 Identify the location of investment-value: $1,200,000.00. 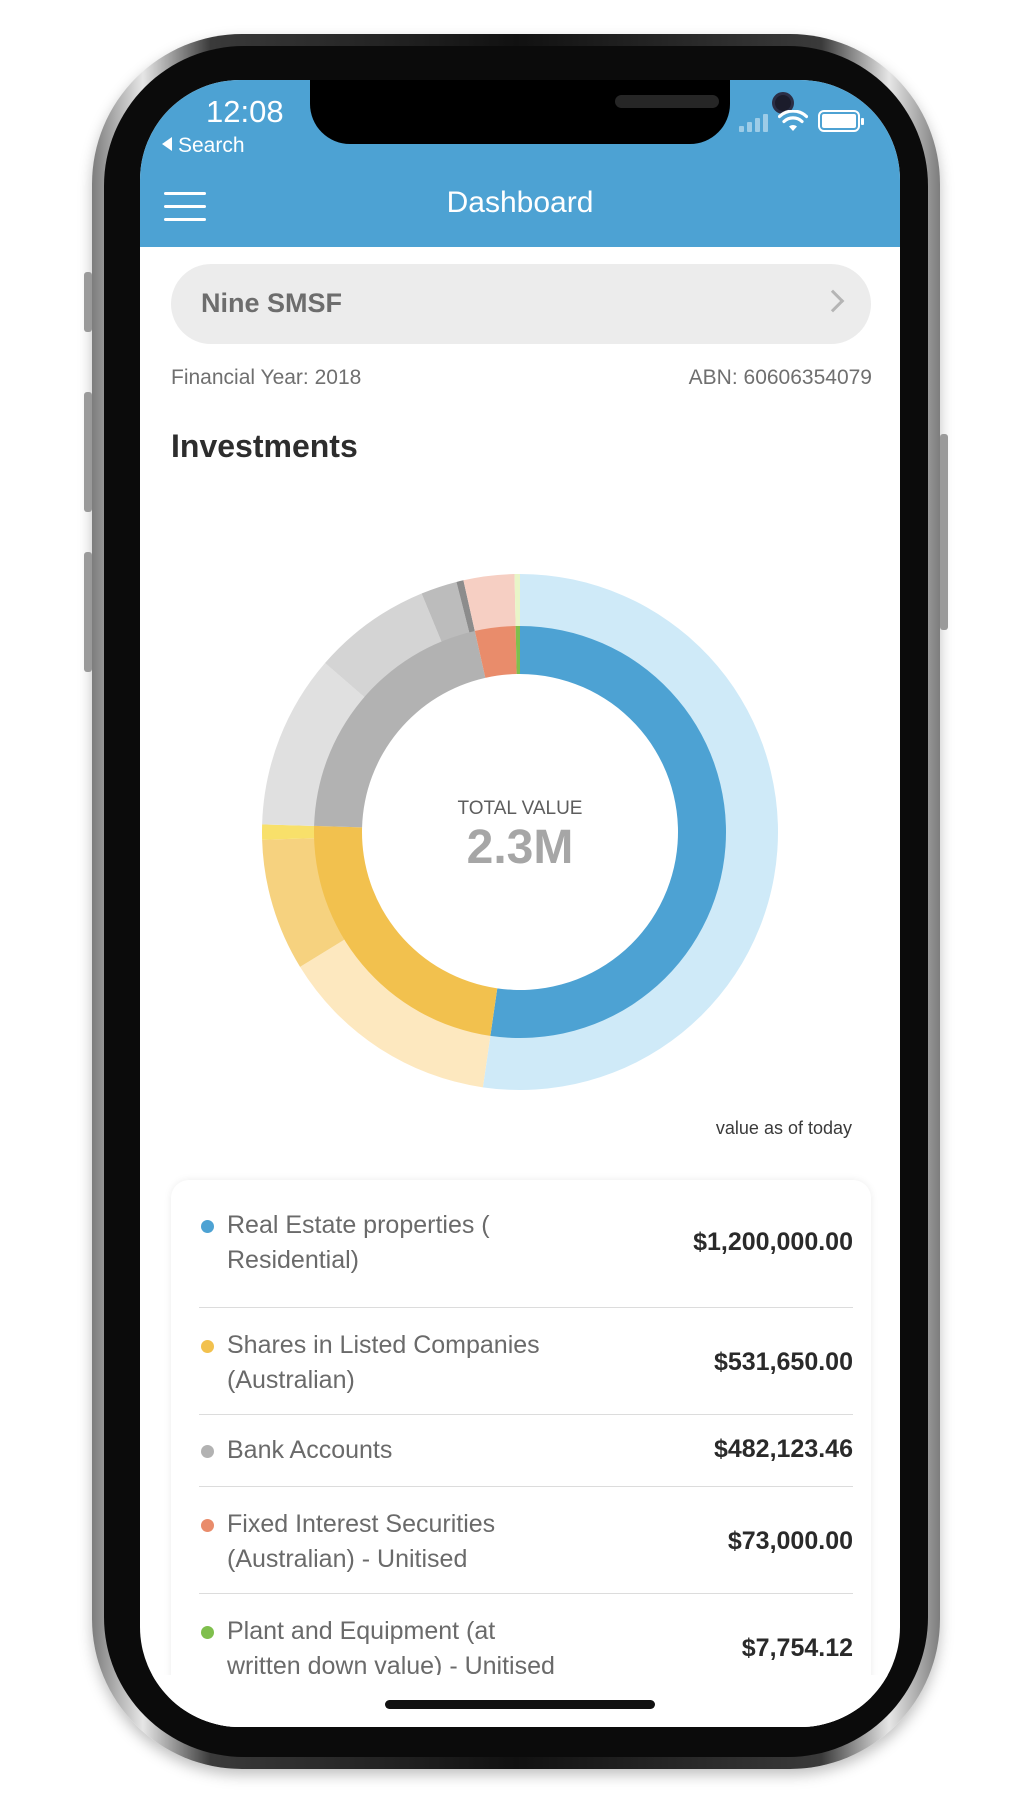
(773, 1242).